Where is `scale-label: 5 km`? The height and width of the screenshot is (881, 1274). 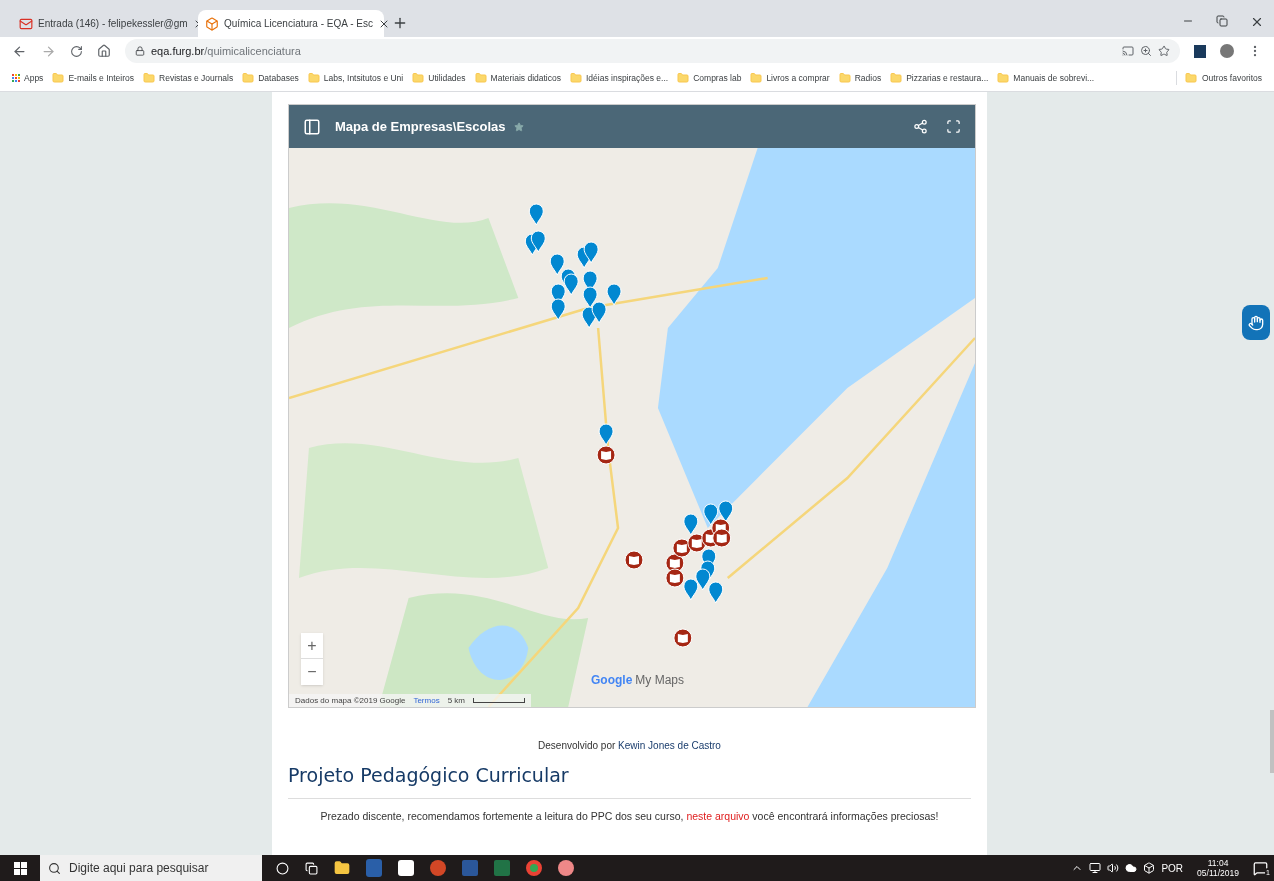
scale-label: 5 km is located at coordinates (456, 700).